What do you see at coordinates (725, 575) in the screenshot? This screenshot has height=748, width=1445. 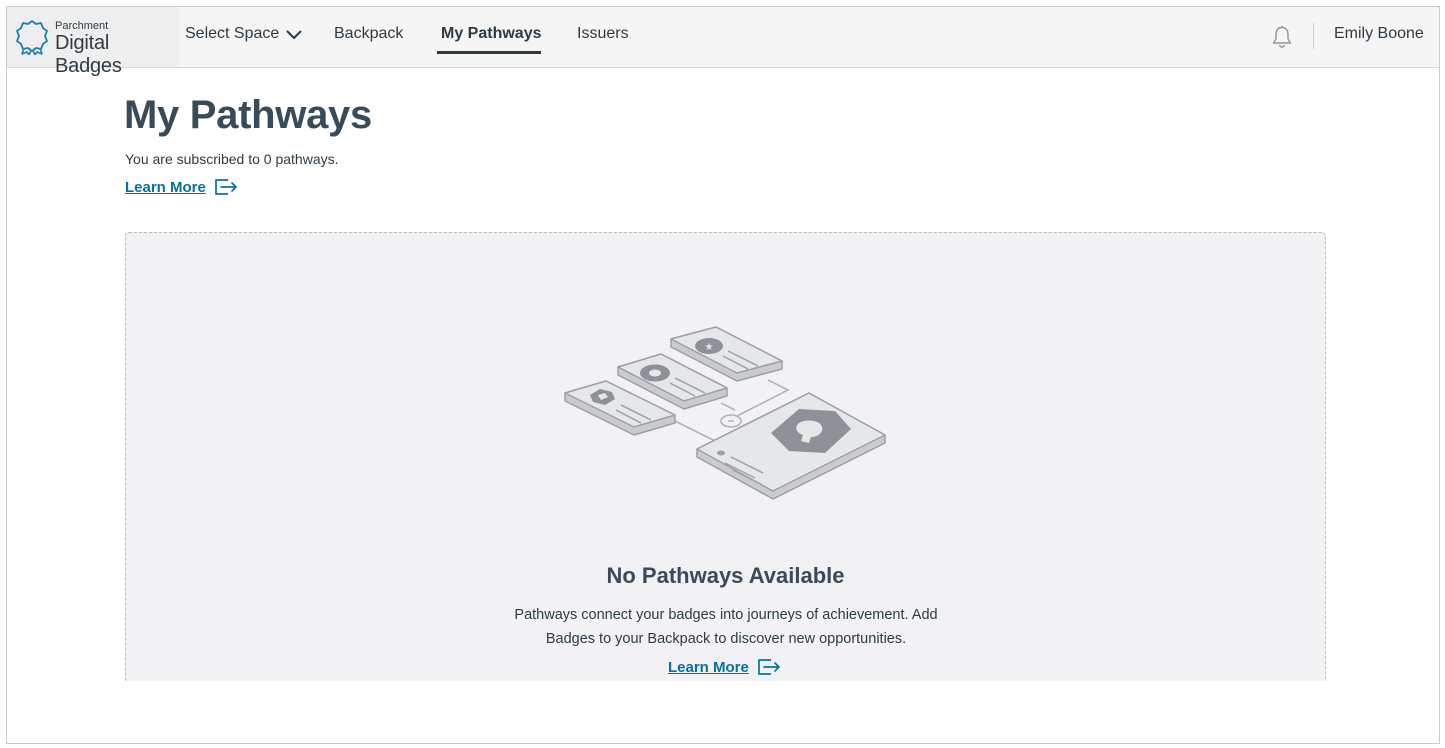 I see `empty-state-title: No Pathways Available` at bounding box center [725, 575].